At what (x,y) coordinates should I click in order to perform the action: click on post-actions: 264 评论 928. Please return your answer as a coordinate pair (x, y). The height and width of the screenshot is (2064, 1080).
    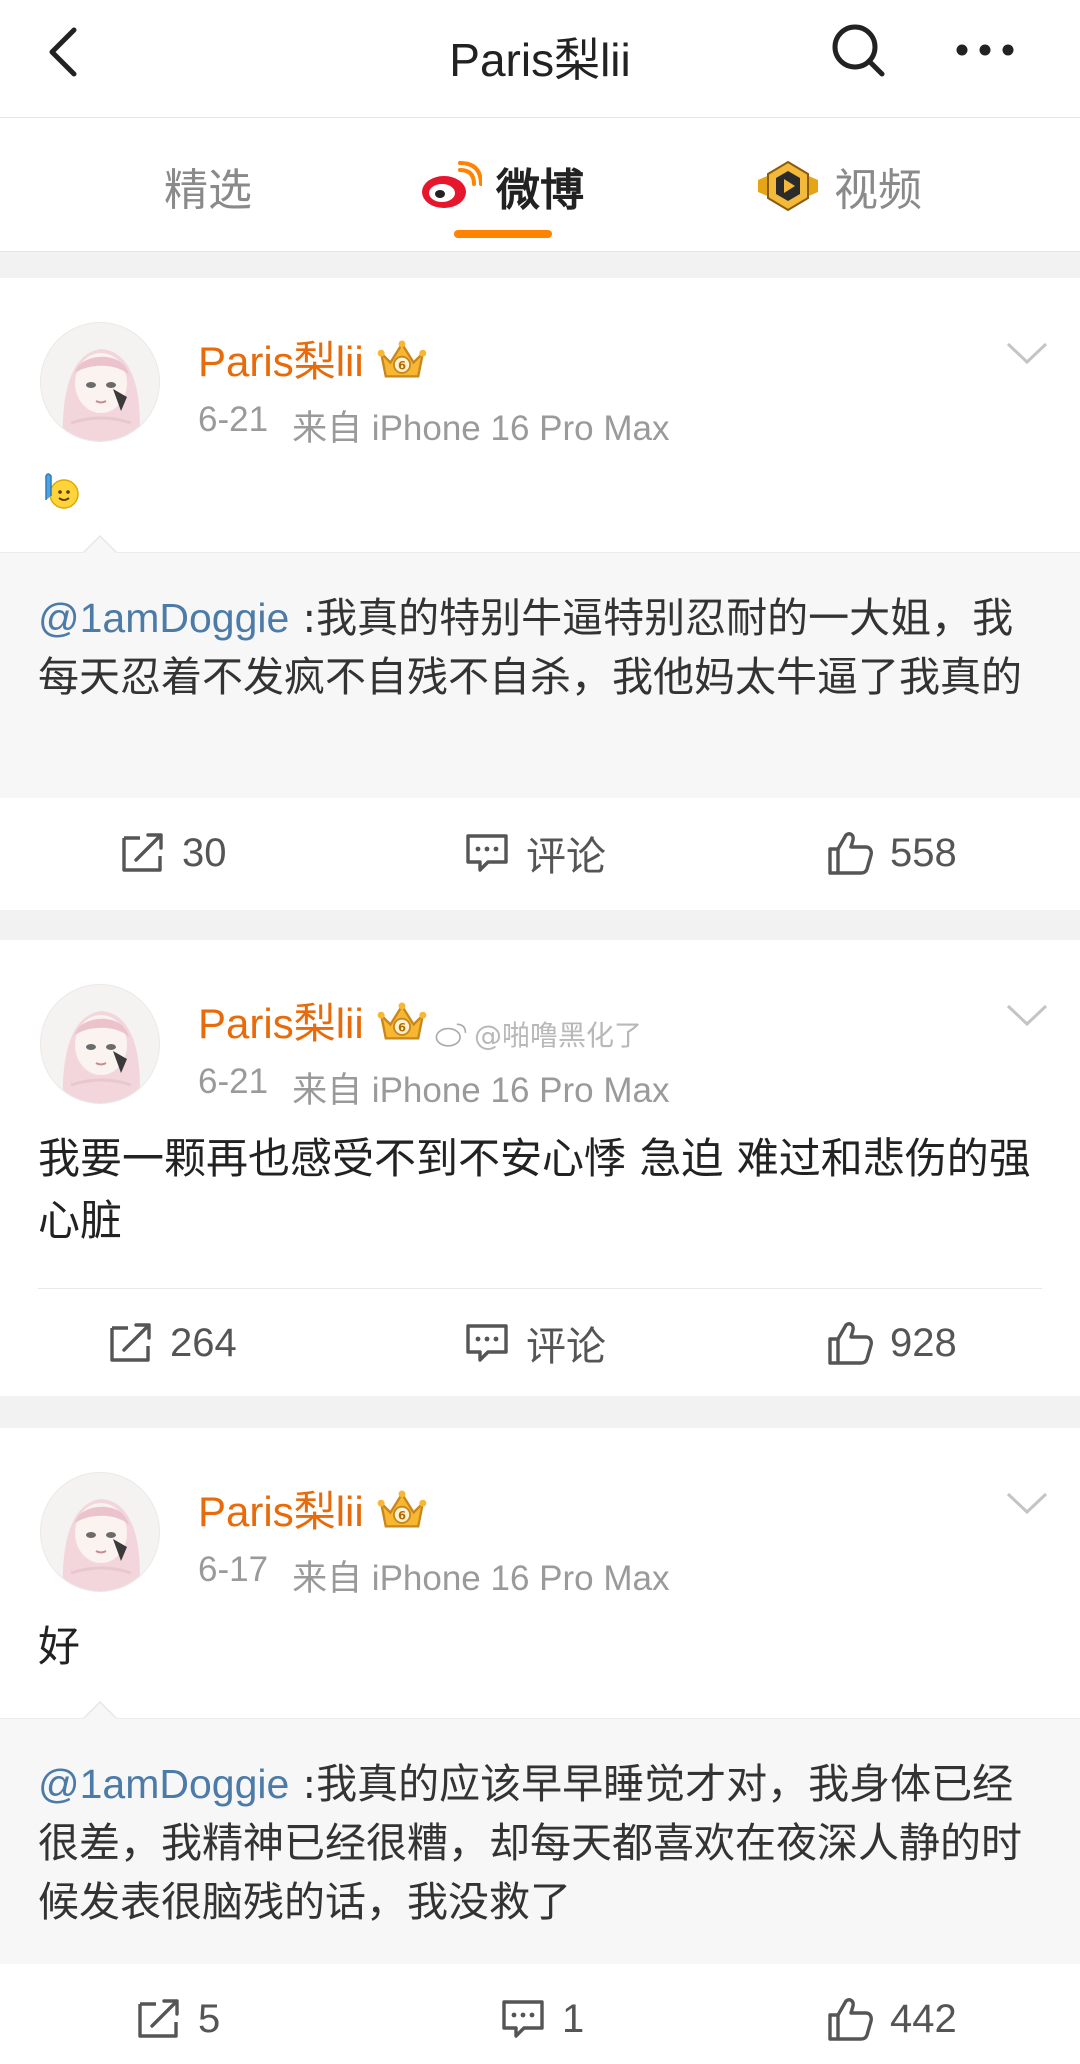
    Looking at the image, I should click on (540, 1343).